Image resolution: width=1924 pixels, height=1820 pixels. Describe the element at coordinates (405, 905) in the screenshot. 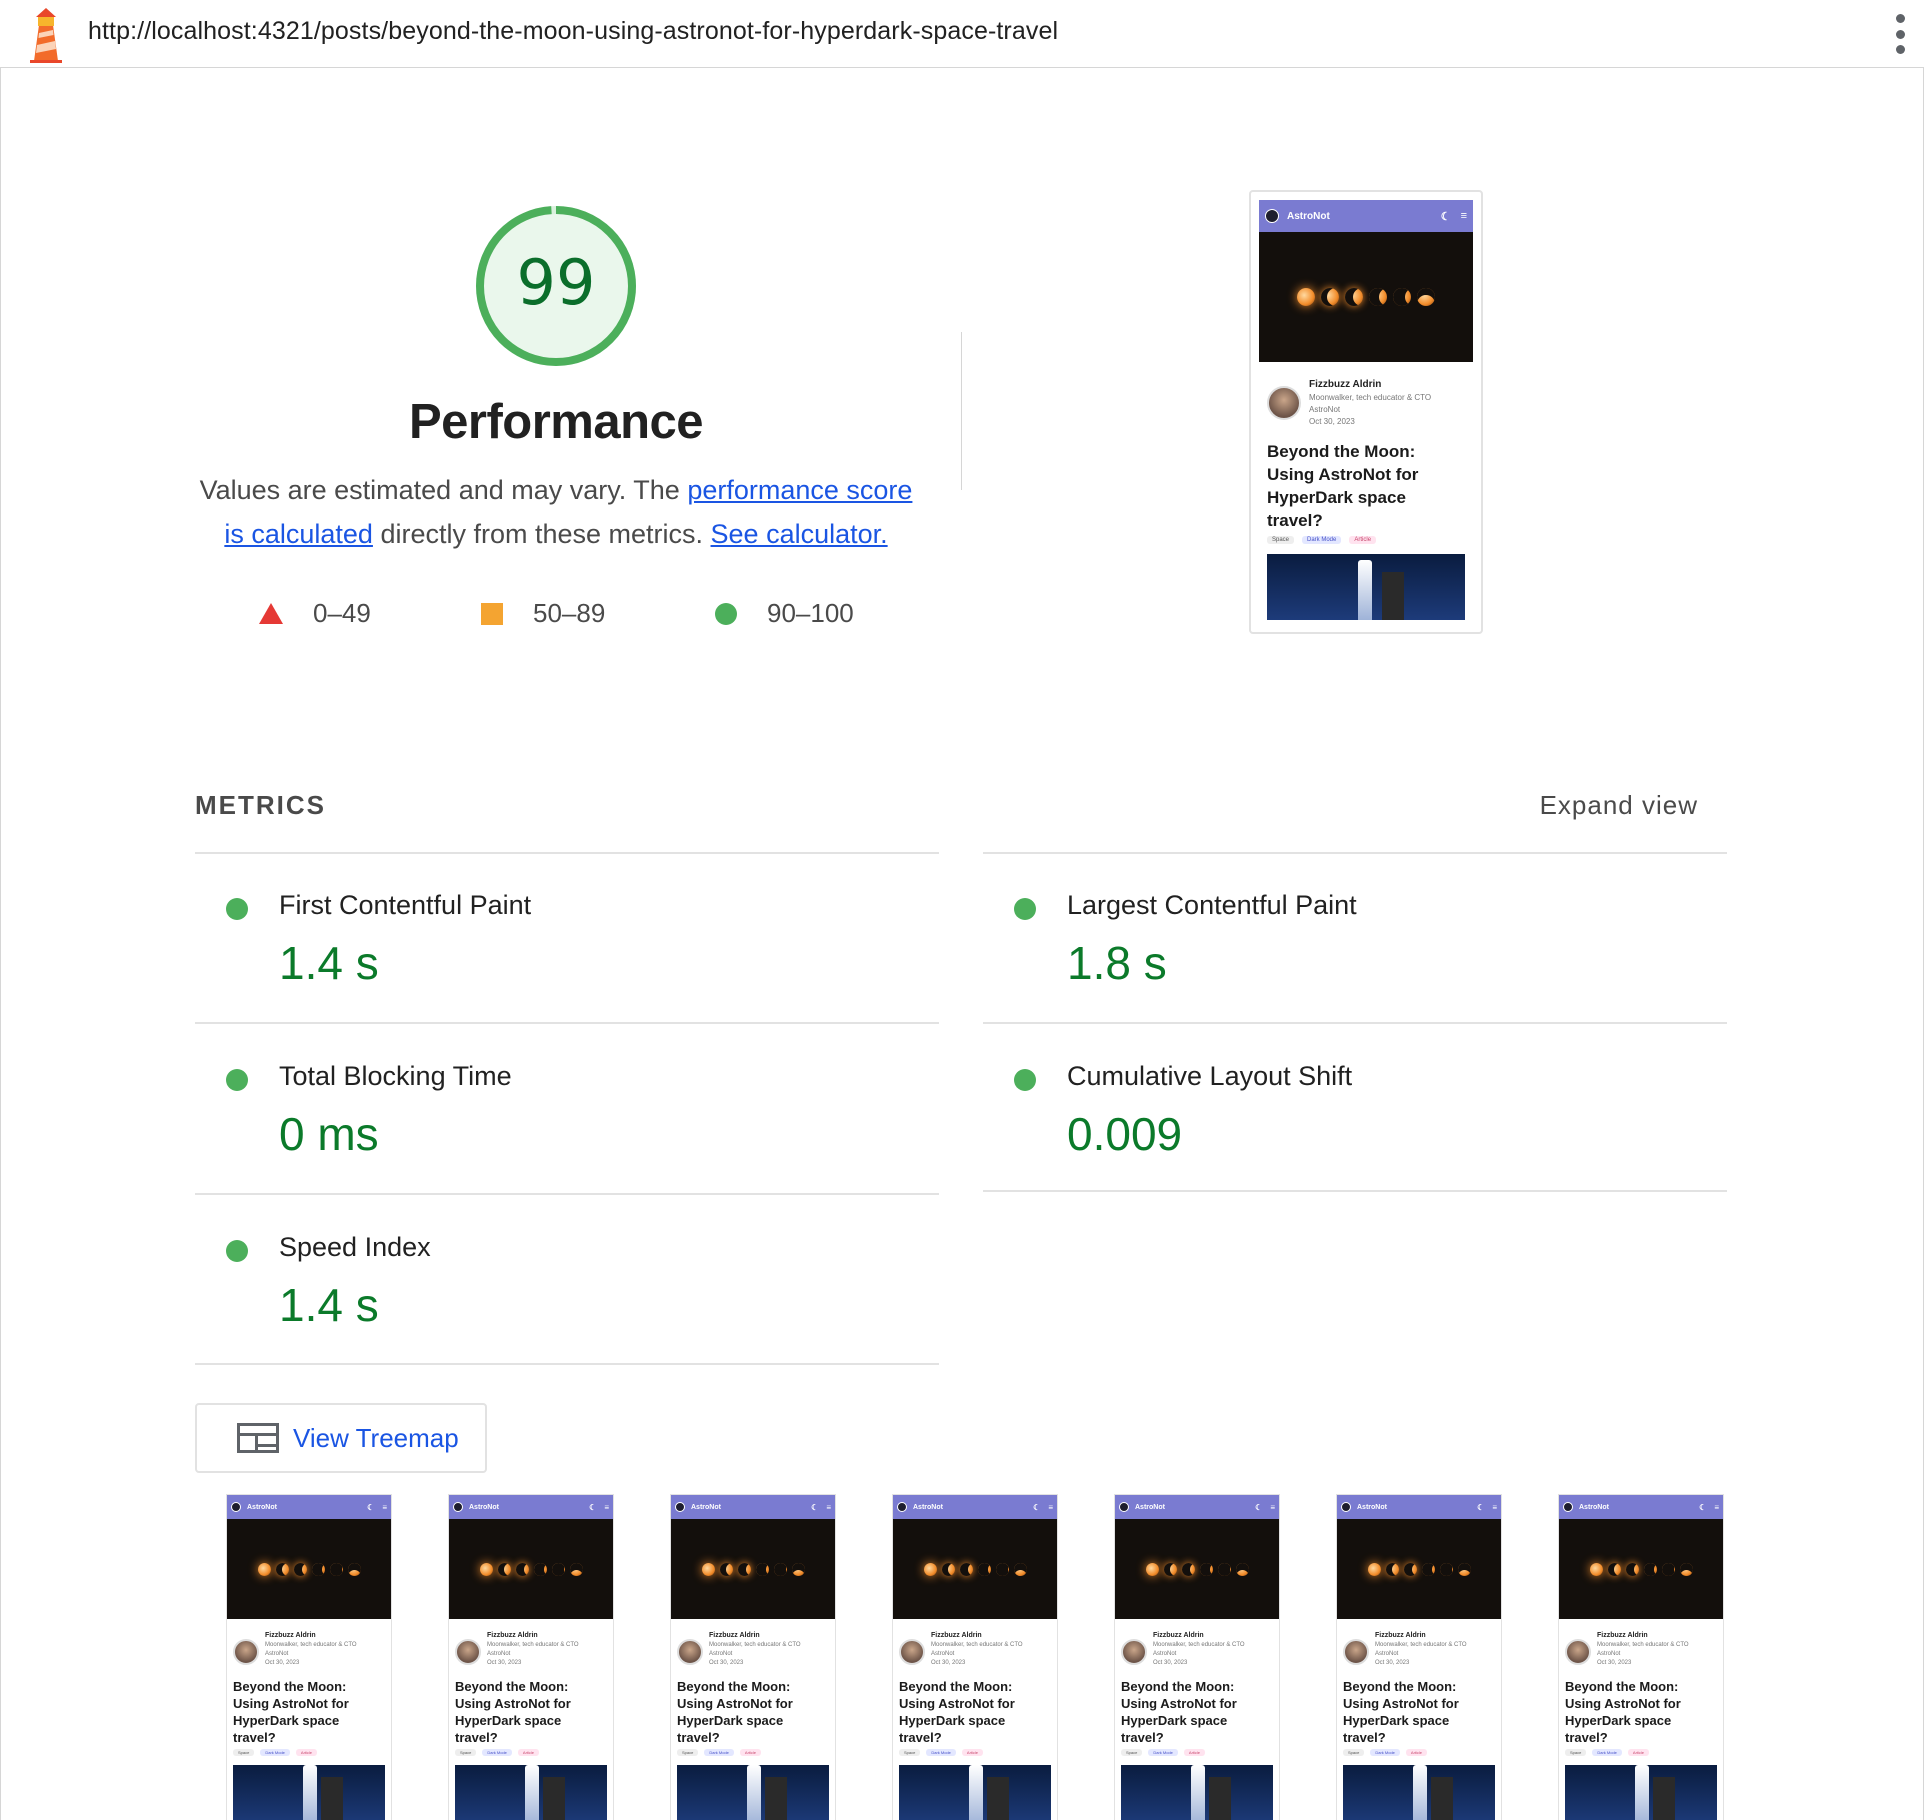

I see `metric-label: First Contentful Paint` at that location.